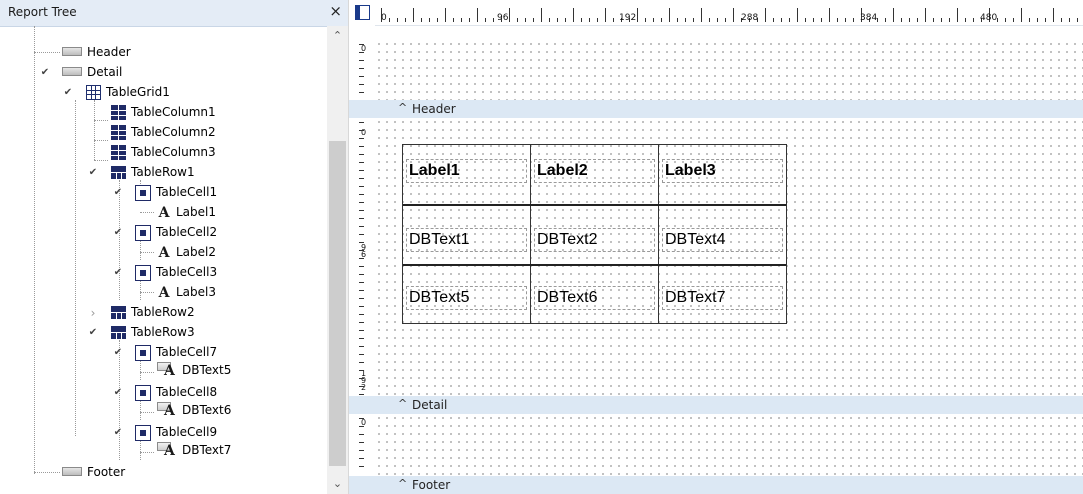 The width and height of the screenshot is (1083, 494). What do you see at coordinates (716, 485) in the screenshot?
I see `footer-band-bar: ^ Footer` at bounding box center [716, 485].